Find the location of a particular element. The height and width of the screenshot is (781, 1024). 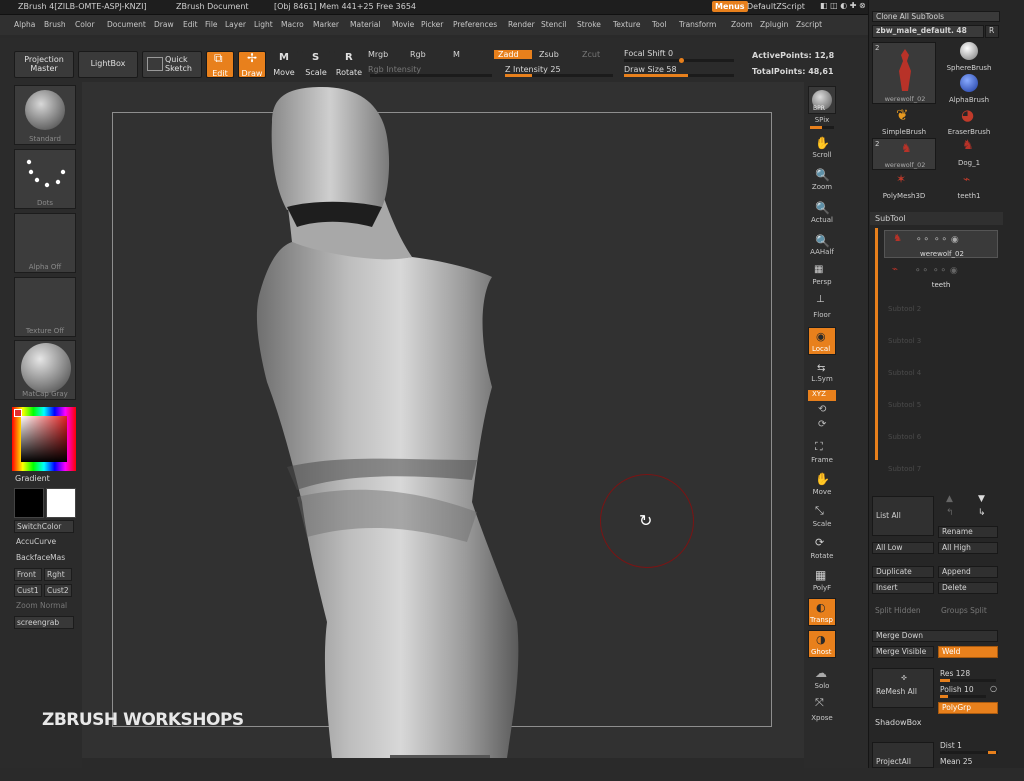

edit-button: ⧉ Edit is located at coordinates (220, 64).